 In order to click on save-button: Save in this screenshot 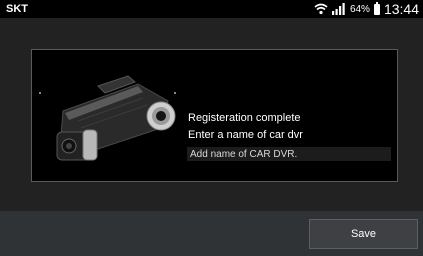, I will do `click(363, 234)`.